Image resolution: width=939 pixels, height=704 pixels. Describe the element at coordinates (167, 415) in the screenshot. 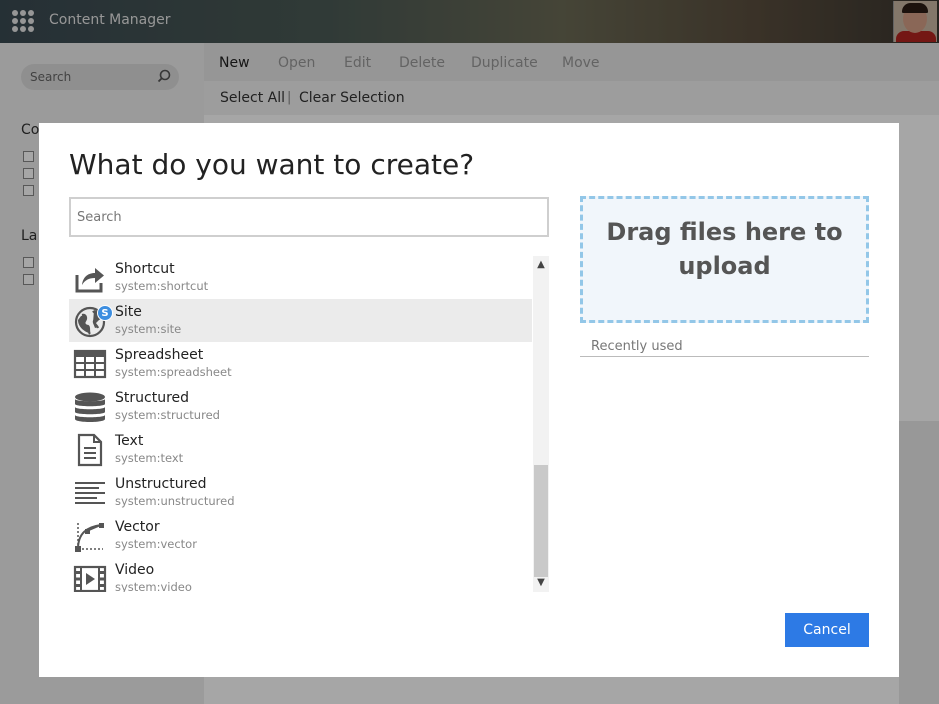

I see `item-type: system:structured` at that location.